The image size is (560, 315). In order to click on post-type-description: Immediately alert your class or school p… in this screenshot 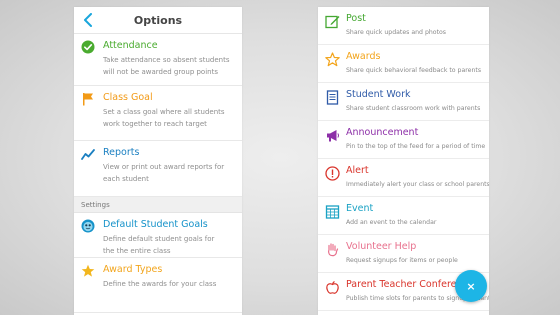, I will do `click(417, 184)`.